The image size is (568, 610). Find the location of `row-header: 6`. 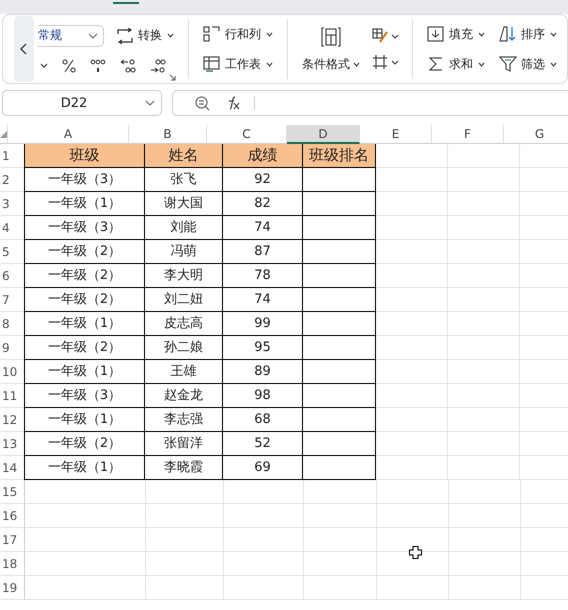

row-header: 6 is located at coordinates (12, 276).